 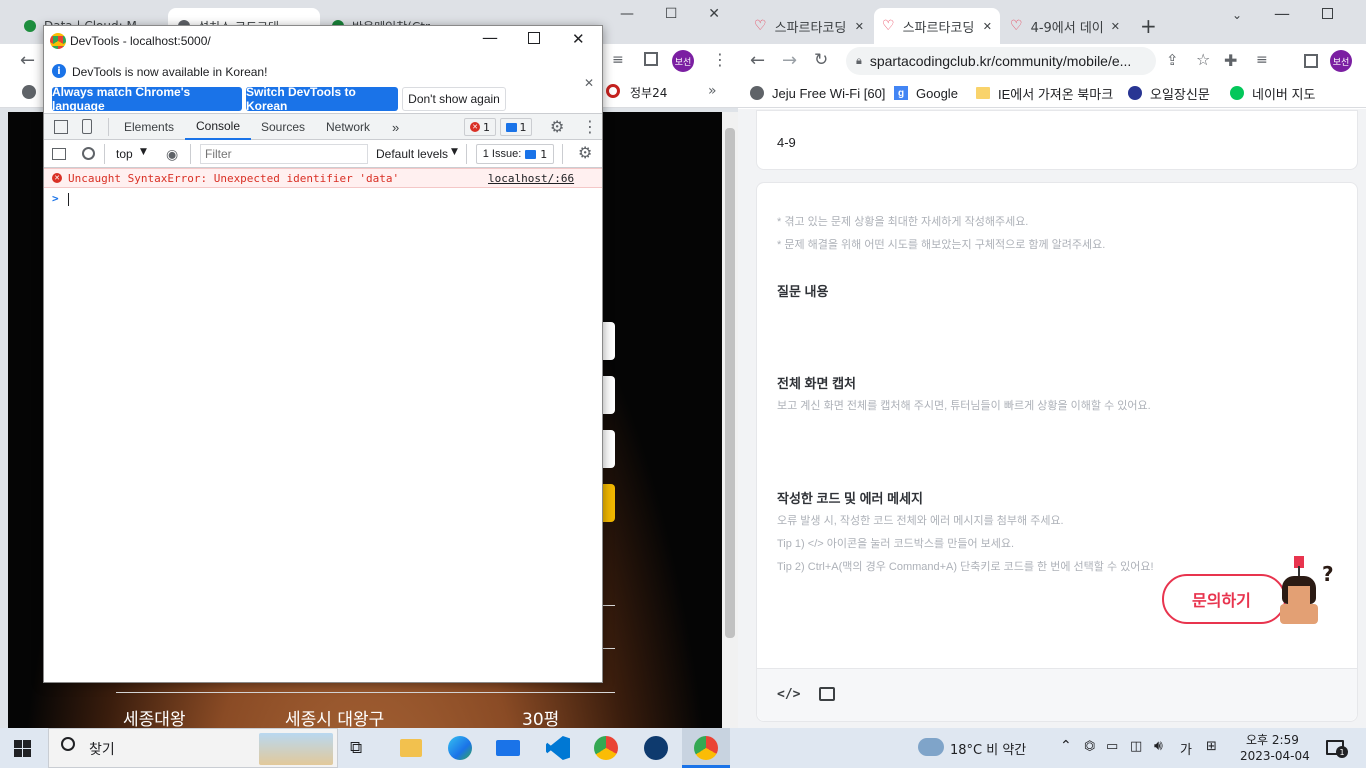 What do you see at coordinates (1230, 60) in the screenshot?
I see `extensions-puzzle-icon: ✚` at bounding box center [1230, 60].